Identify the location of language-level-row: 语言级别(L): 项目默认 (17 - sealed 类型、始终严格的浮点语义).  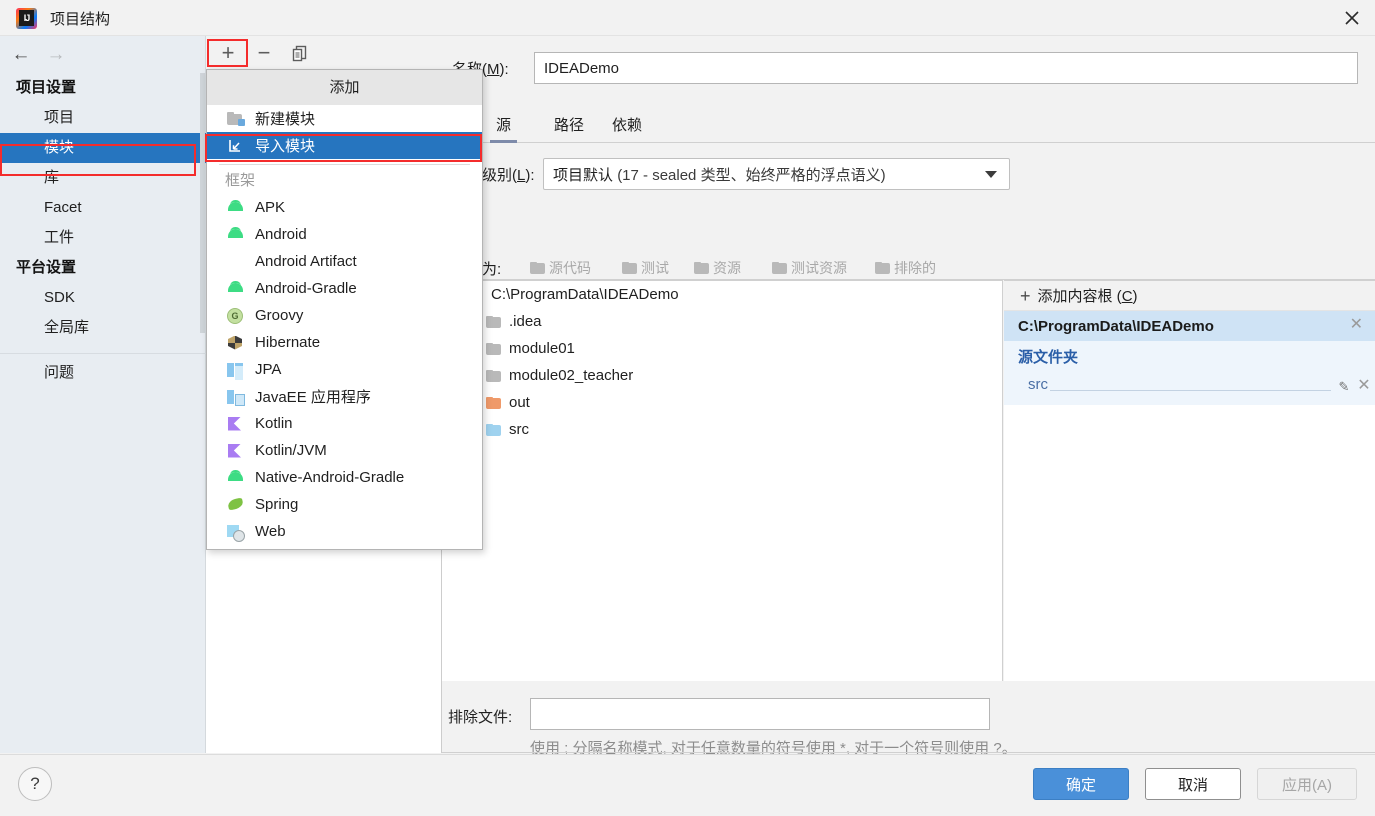
(908, 174).